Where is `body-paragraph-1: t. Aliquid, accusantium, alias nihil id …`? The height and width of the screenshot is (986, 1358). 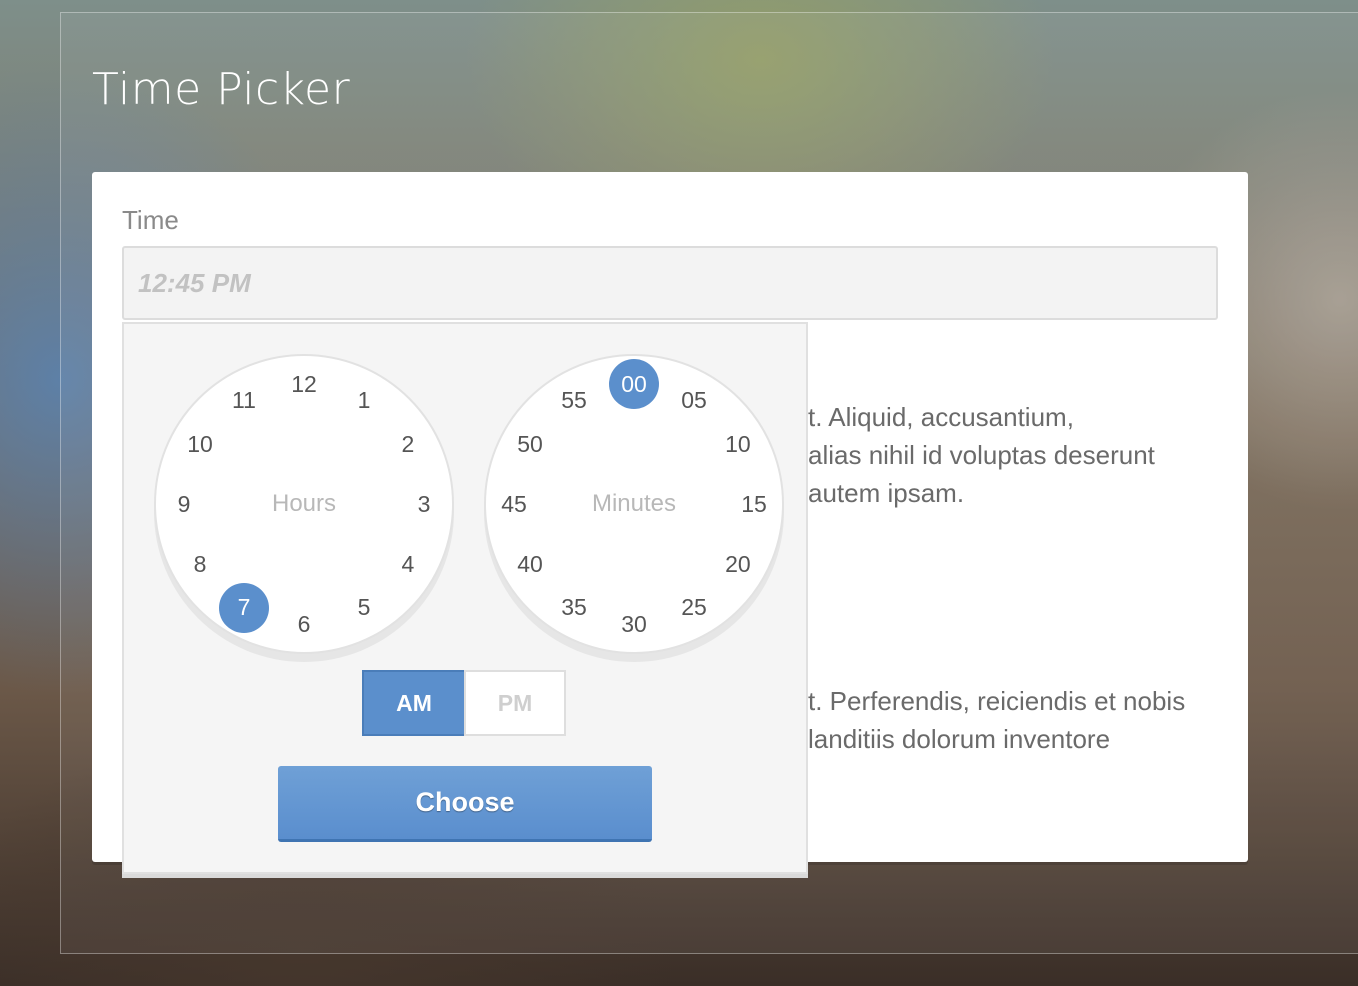 body-paragraph-1: t. Aliquid, accusantium, alias nihil id … is located at coordinates (981, 455).